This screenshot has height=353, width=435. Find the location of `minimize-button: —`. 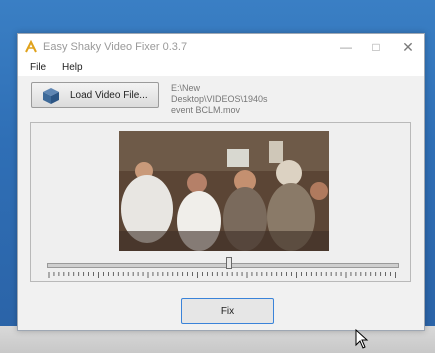

minimize-button: — is located at coordinates (346, 47).